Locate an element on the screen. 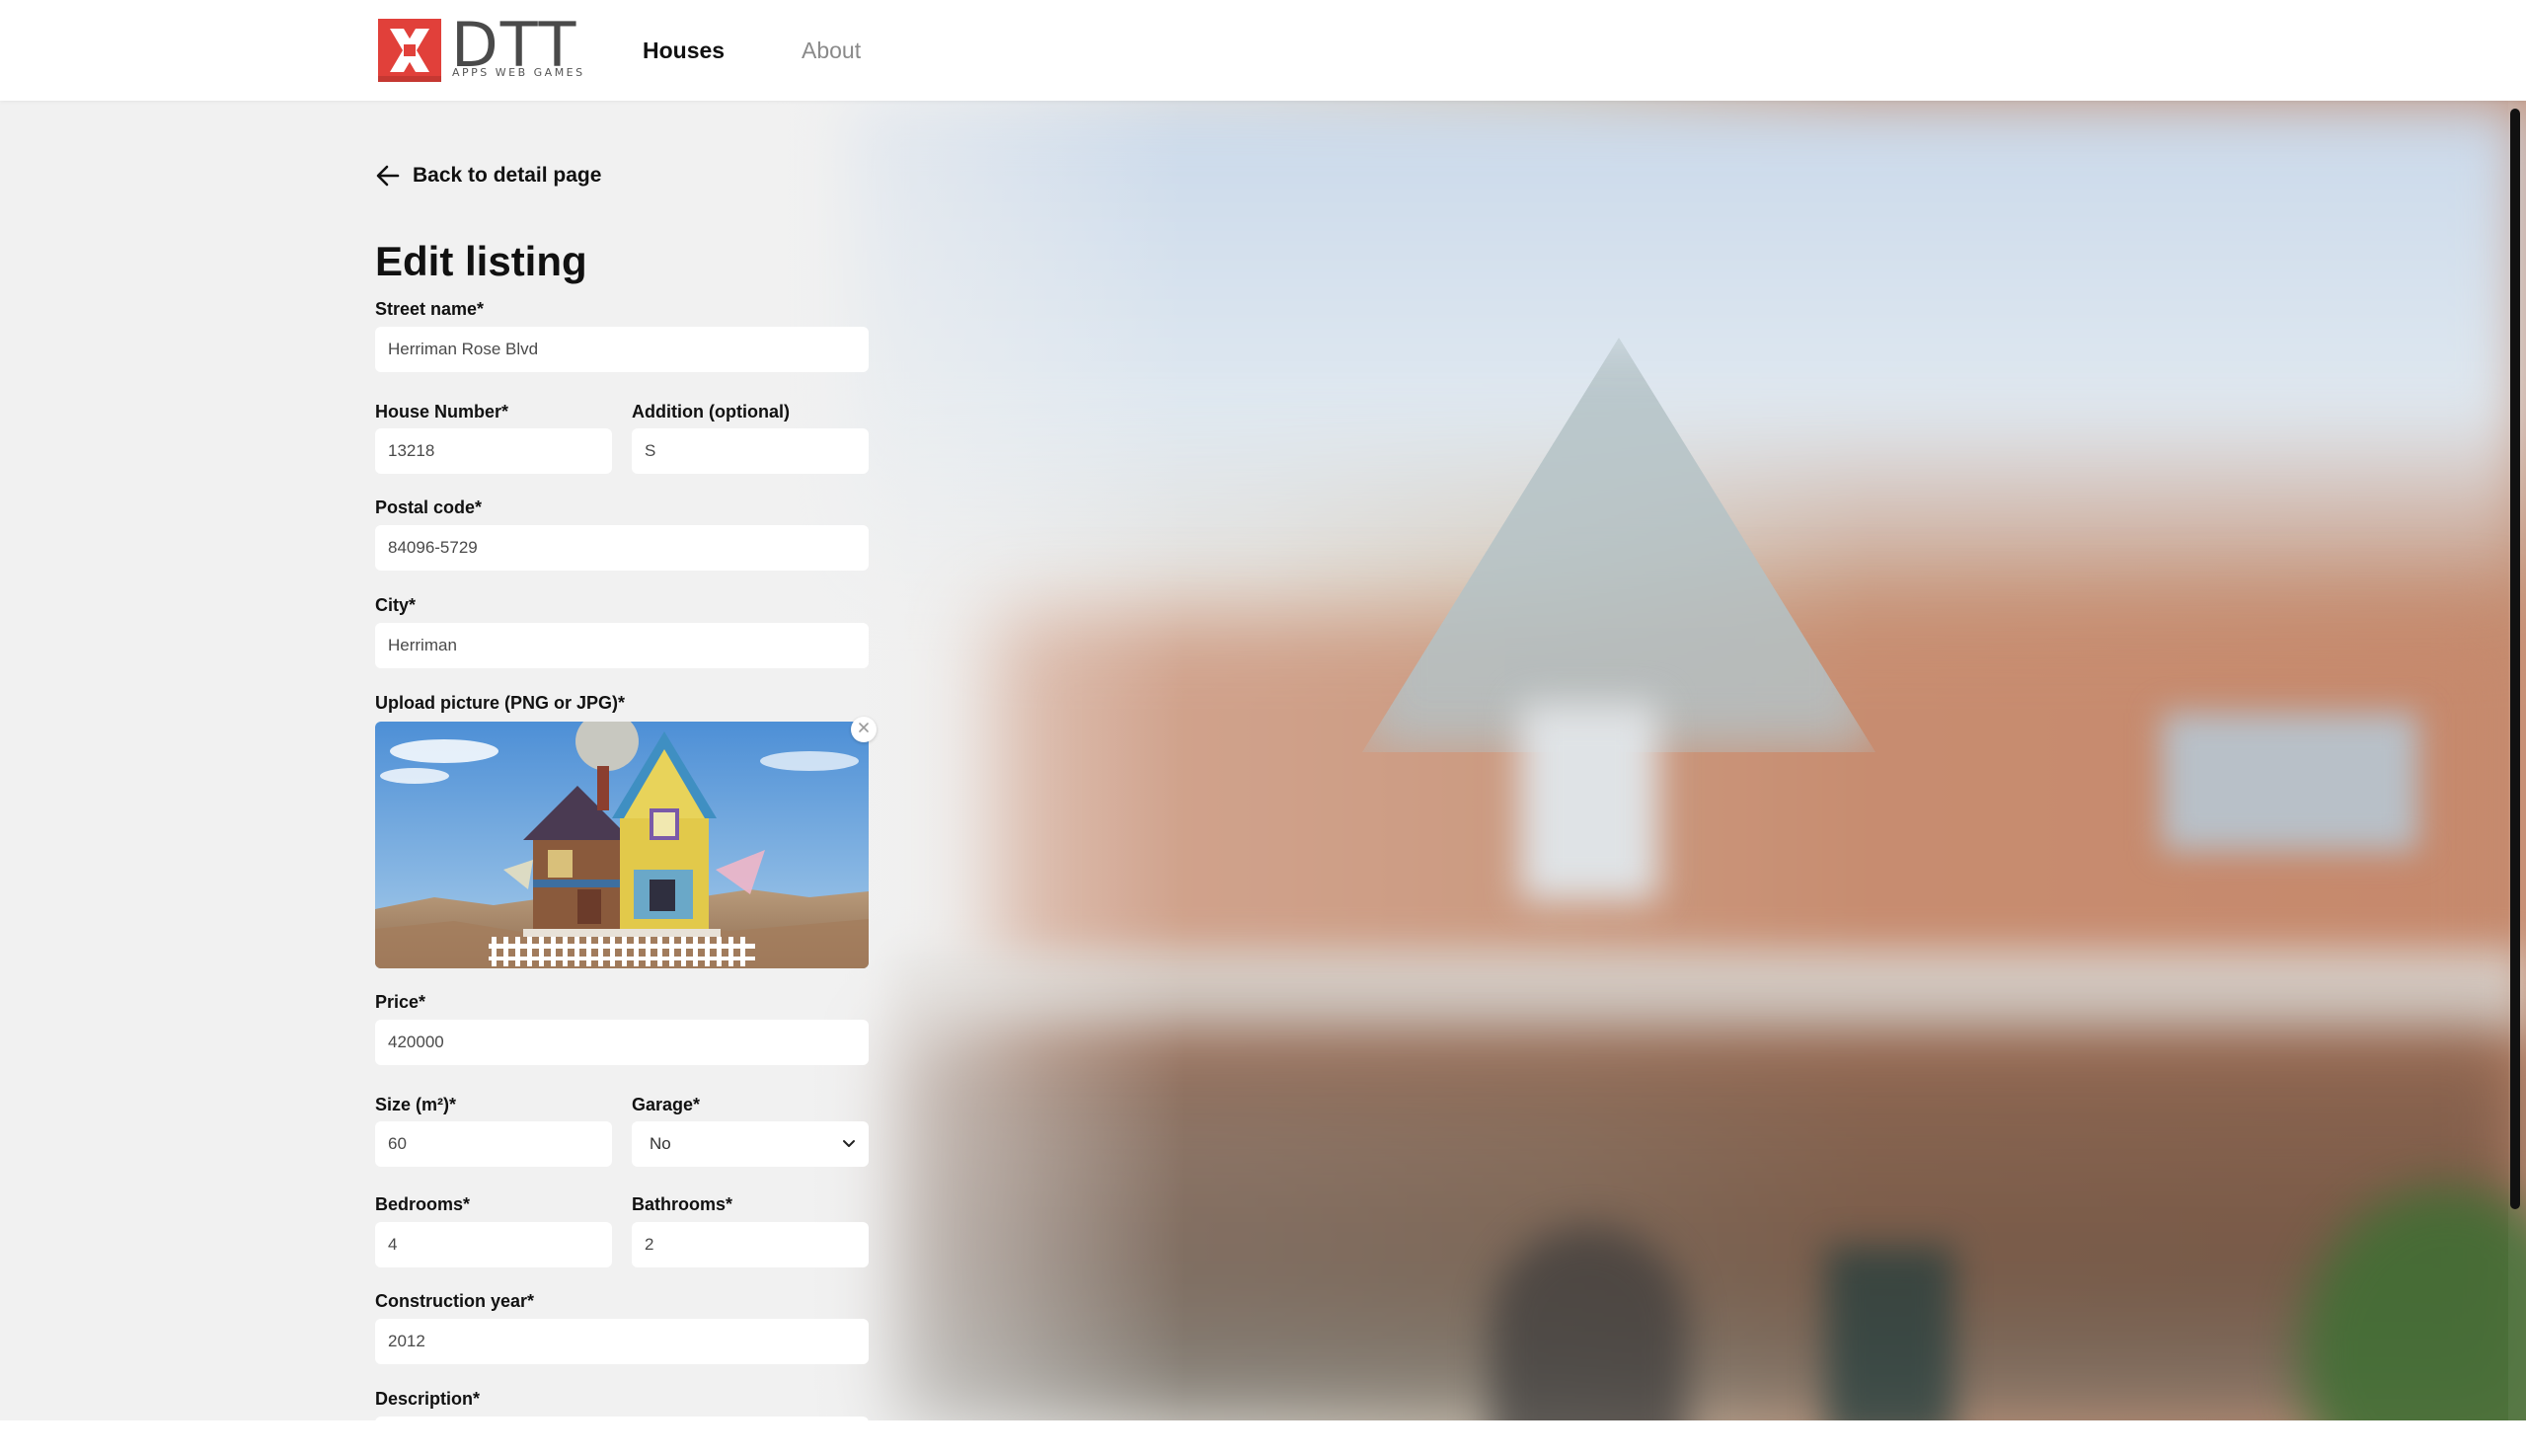  house-photo-icon is located at coordinates (622, 845).